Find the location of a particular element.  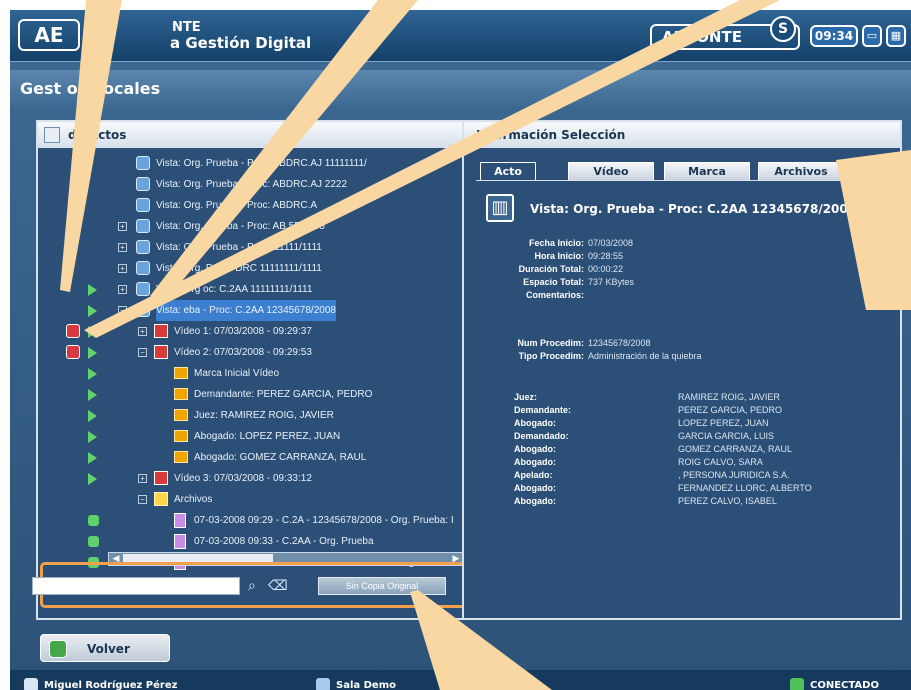

tree-row-label: Vista: Org. Prueba - Pr 11111111/1111 is located at coordinates (239, 247).